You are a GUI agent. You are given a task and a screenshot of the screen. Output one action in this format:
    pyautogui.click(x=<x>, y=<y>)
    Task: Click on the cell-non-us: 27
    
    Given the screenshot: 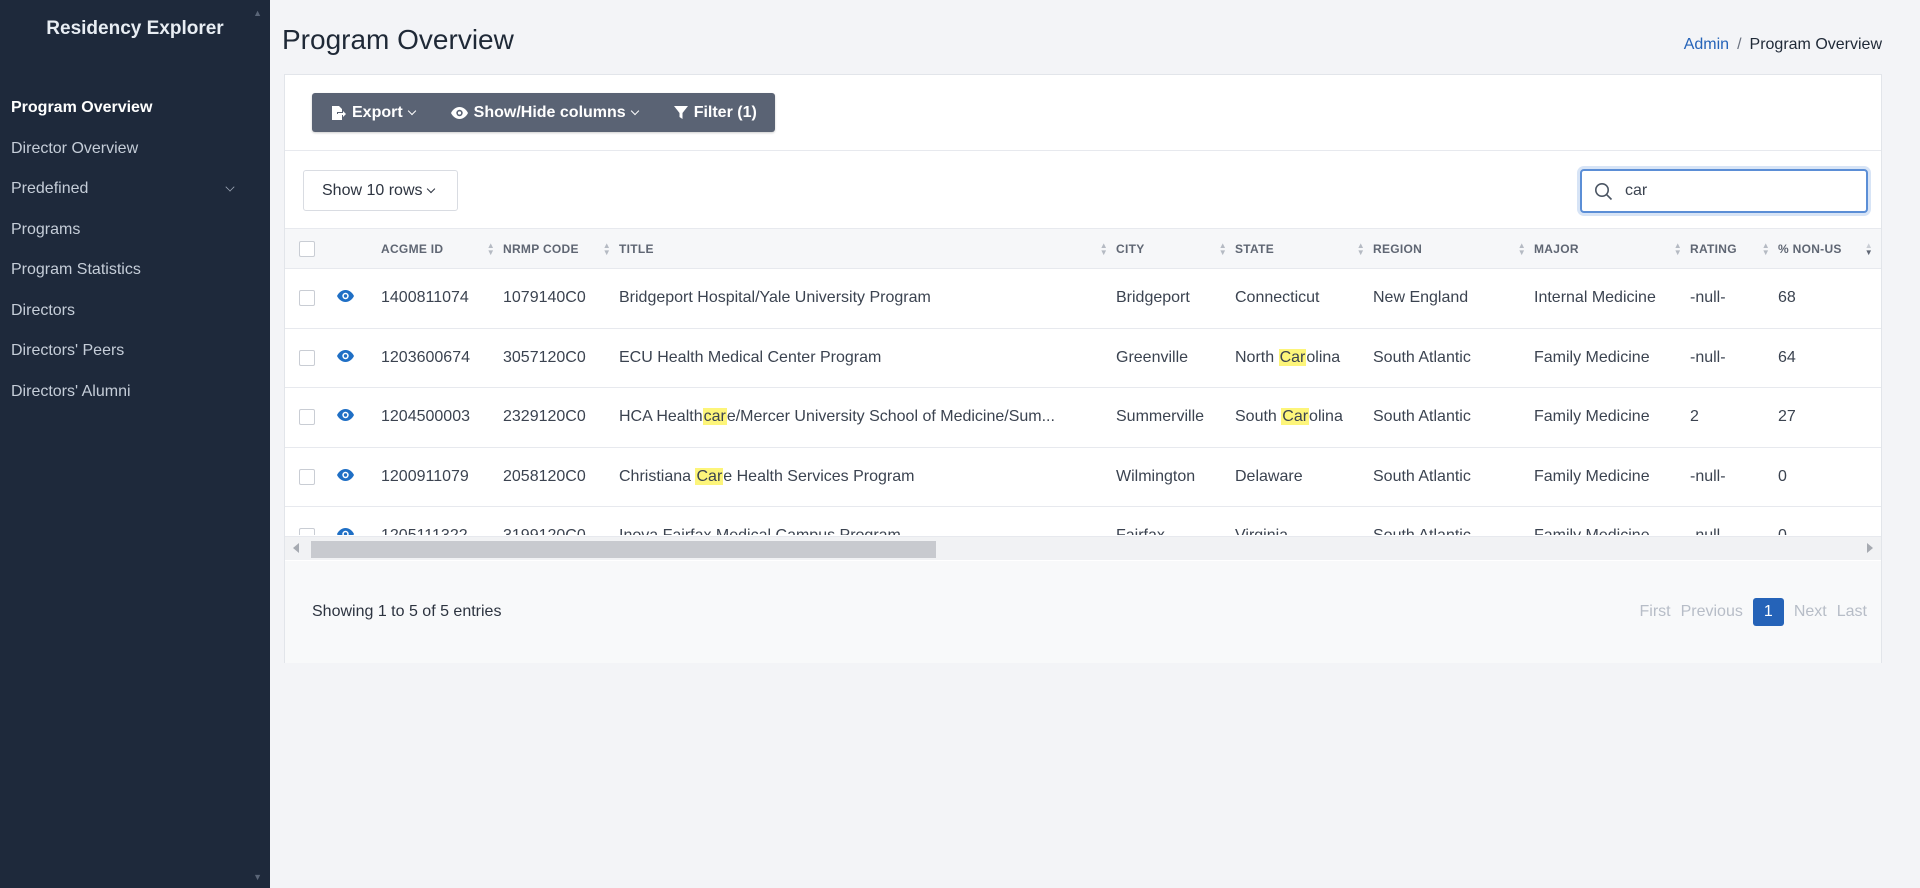 What is the action you would take?
    pyautogui.click(x=1787, y=417)
    